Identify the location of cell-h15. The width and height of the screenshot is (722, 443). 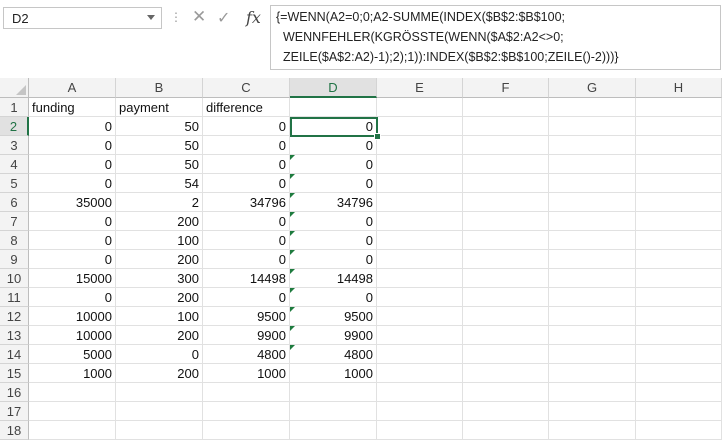
(679, 373).